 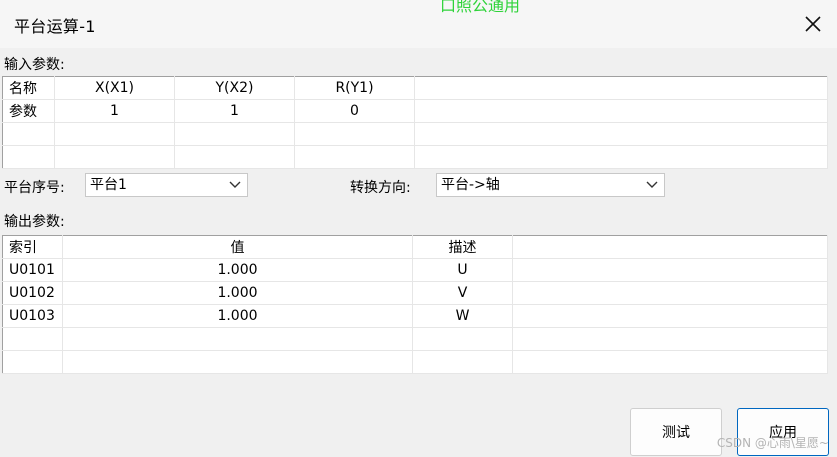 I want to click on table-row: 参数 1 1 0, so click(x=415, y=111).